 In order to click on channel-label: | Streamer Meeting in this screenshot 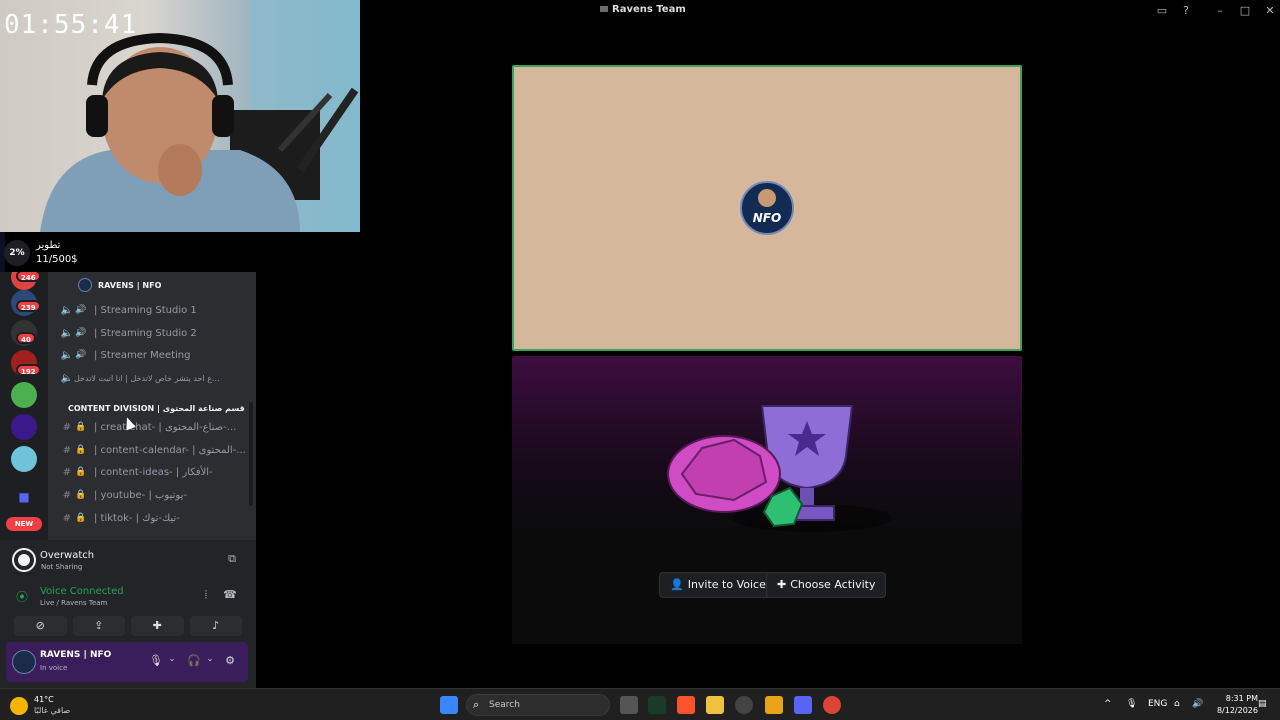, I will do `click(142, 355)`.